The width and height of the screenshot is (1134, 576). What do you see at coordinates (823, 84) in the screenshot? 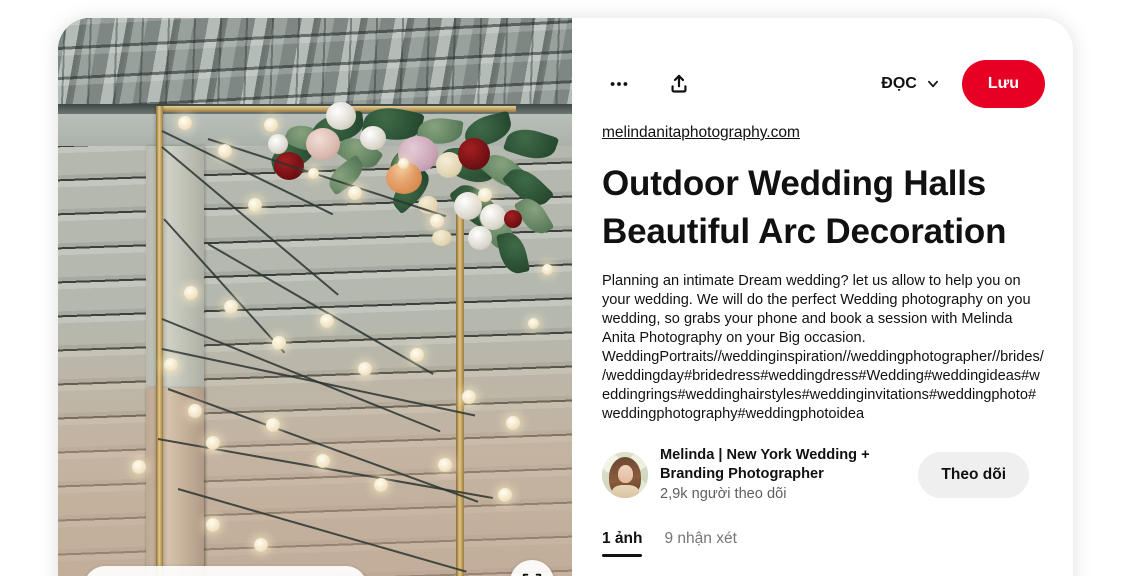
I see `pin-toolbar: ĐỌC Lưu` at bounding box center [823, 84].